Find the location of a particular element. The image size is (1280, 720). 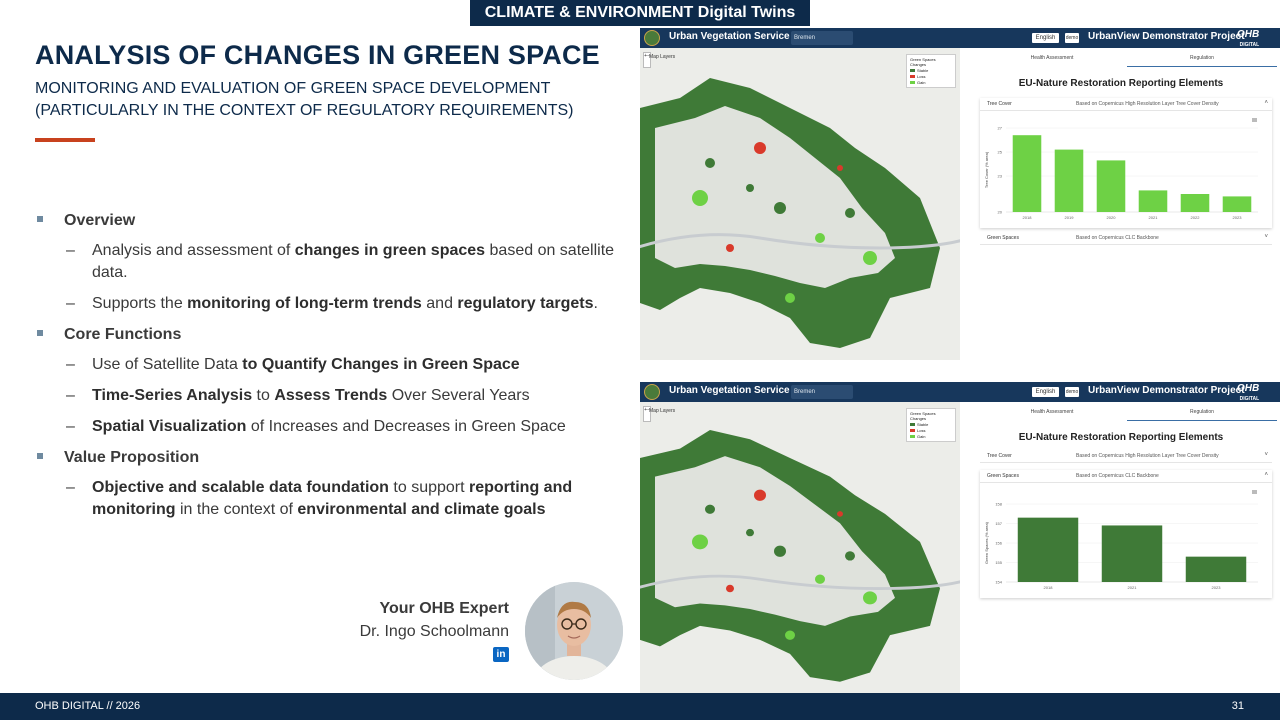

footer-bar: OHB DIGITAL // 2026 31 is located at coordinates (640, 706).